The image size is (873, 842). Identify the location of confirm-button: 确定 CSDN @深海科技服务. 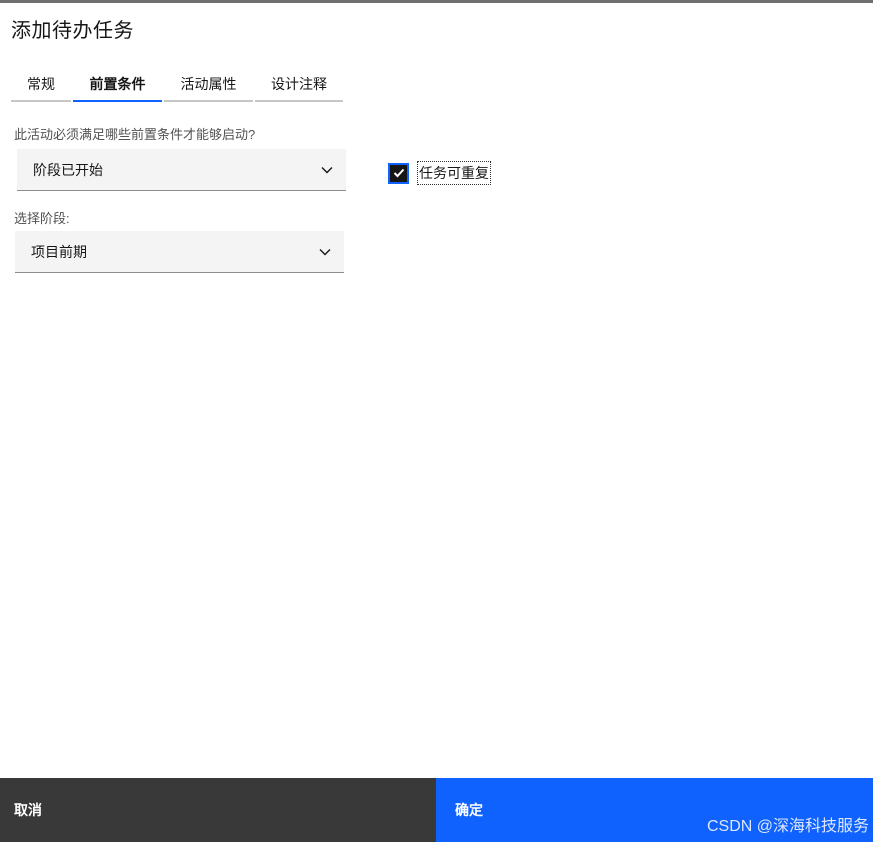
(654, 810).